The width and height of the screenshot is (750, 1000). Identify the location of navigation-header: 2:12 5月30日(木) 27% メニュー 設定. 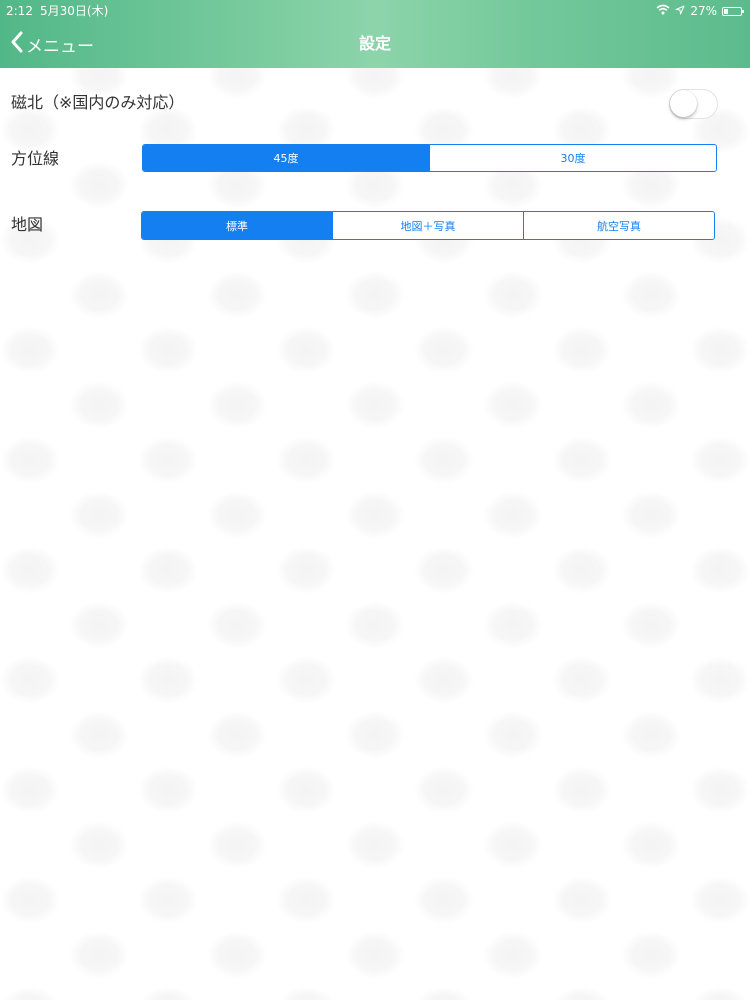
(375, 34).